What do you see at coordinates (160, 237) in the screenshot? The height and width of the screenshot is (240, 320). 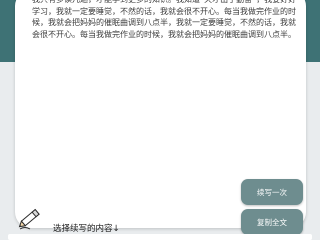 I see `content-select-bar` at bounding box center [160, 237].